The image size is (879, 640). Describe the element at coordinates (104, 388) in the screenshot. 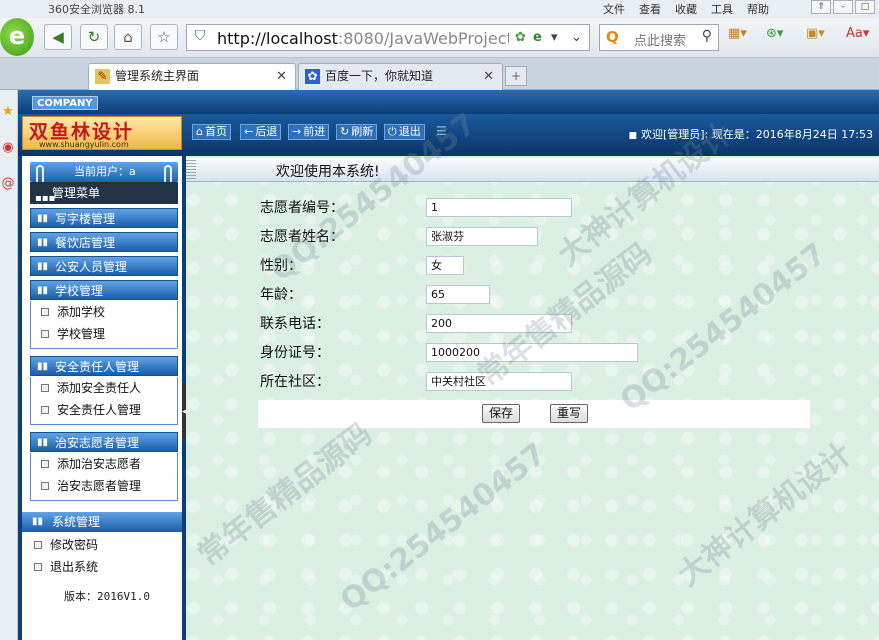

I see `sidebar-item-add-safety-officer: 添加安全责任人` at that location.